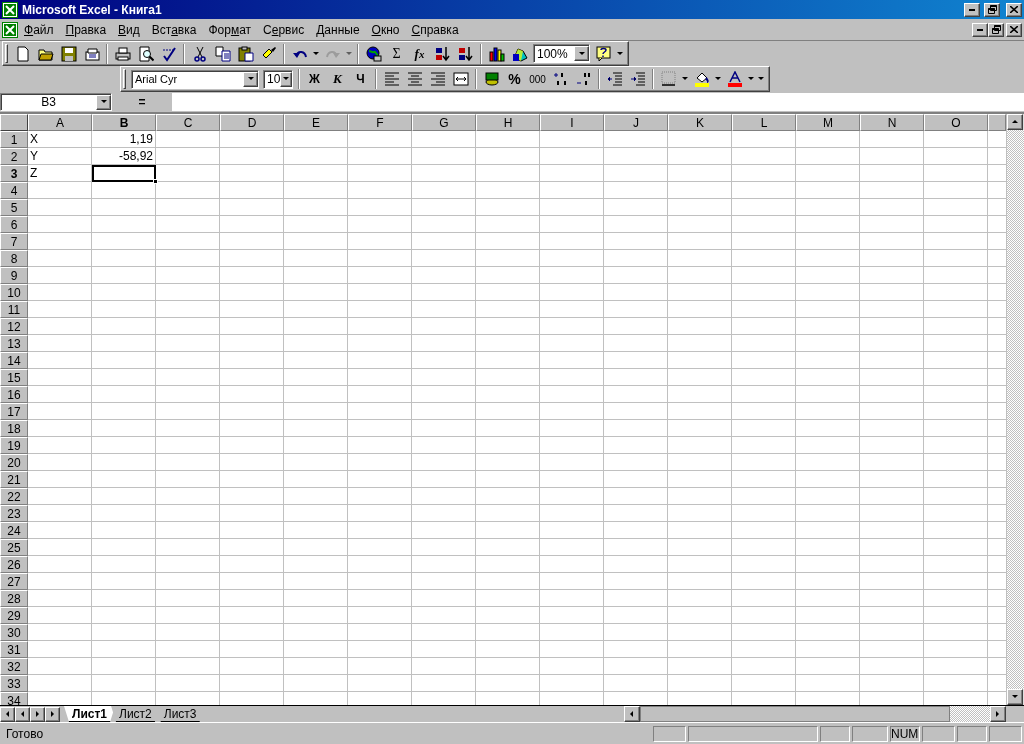 The width and height of the screenshot is (1024, 744). I want to click on row-header: 3, so click(14, 173).